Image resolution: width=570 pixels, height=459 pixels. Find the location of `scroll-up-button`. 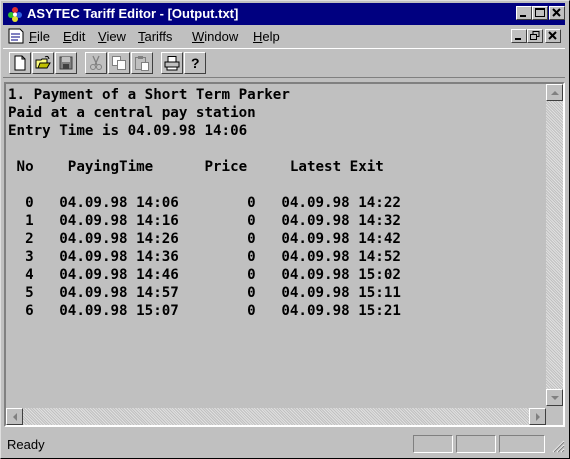

scroll-up-button is located at coordinates (554, 92).